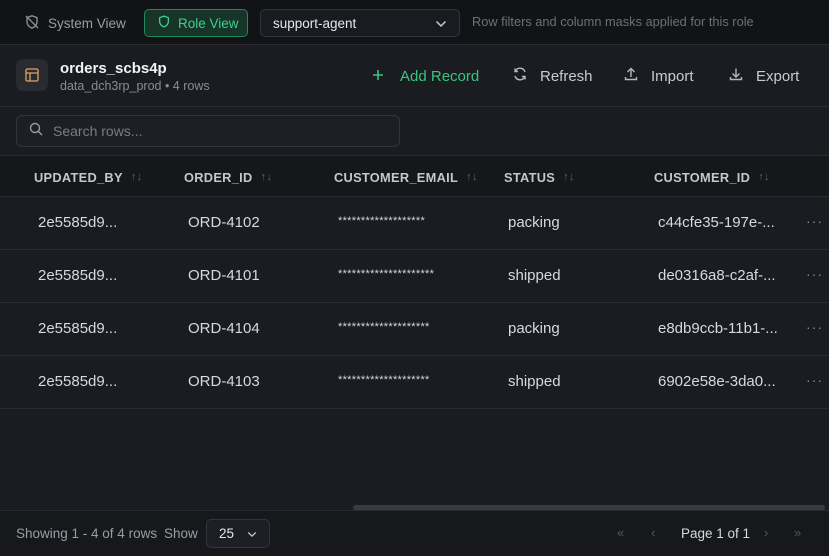 The height and width of the screenshot is (556, 829). What do you see at coordinates (32, 75) in the screenshot?
I see `table-icon` at bounding box center [32, 75].